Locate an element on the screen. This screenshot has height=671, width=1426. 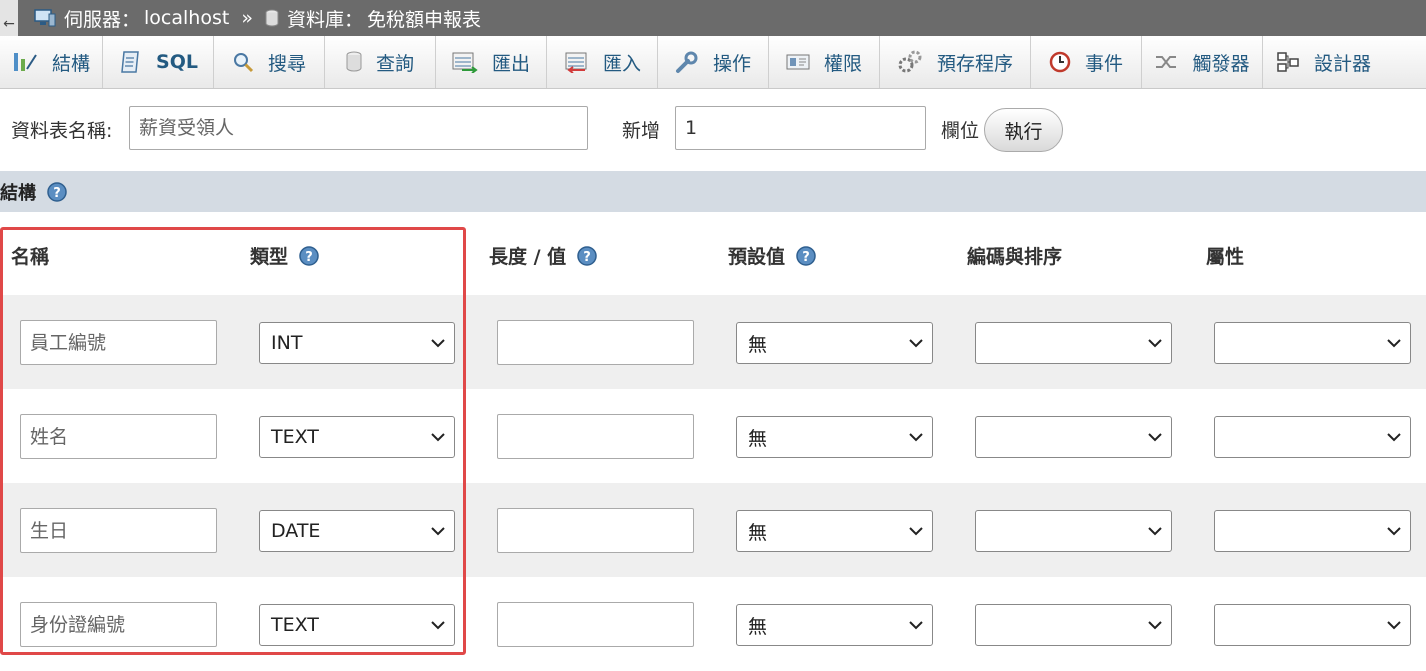
type-select: DATE is located at coordinates (357, 531).